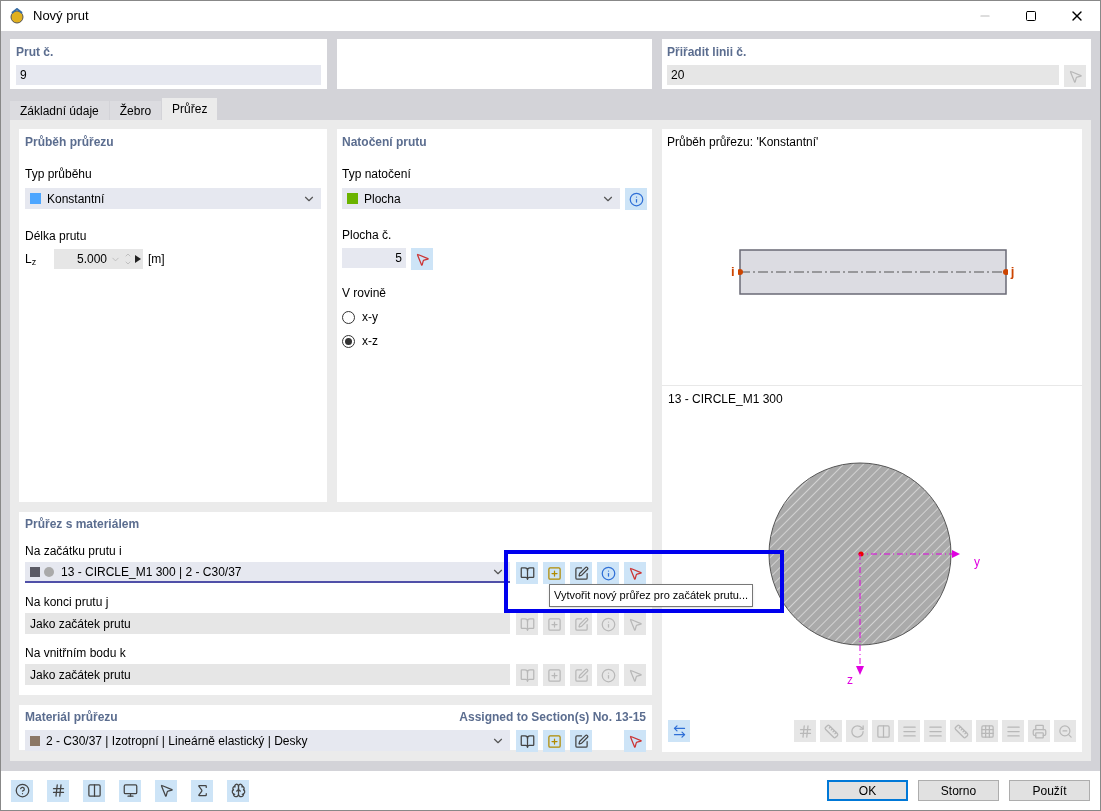 The width and height of the screenshot is (1101, 811). Describe the element at coordinates (83, 524) in the screenshot. I see `section-title: Průřez s materiálem` at that location.